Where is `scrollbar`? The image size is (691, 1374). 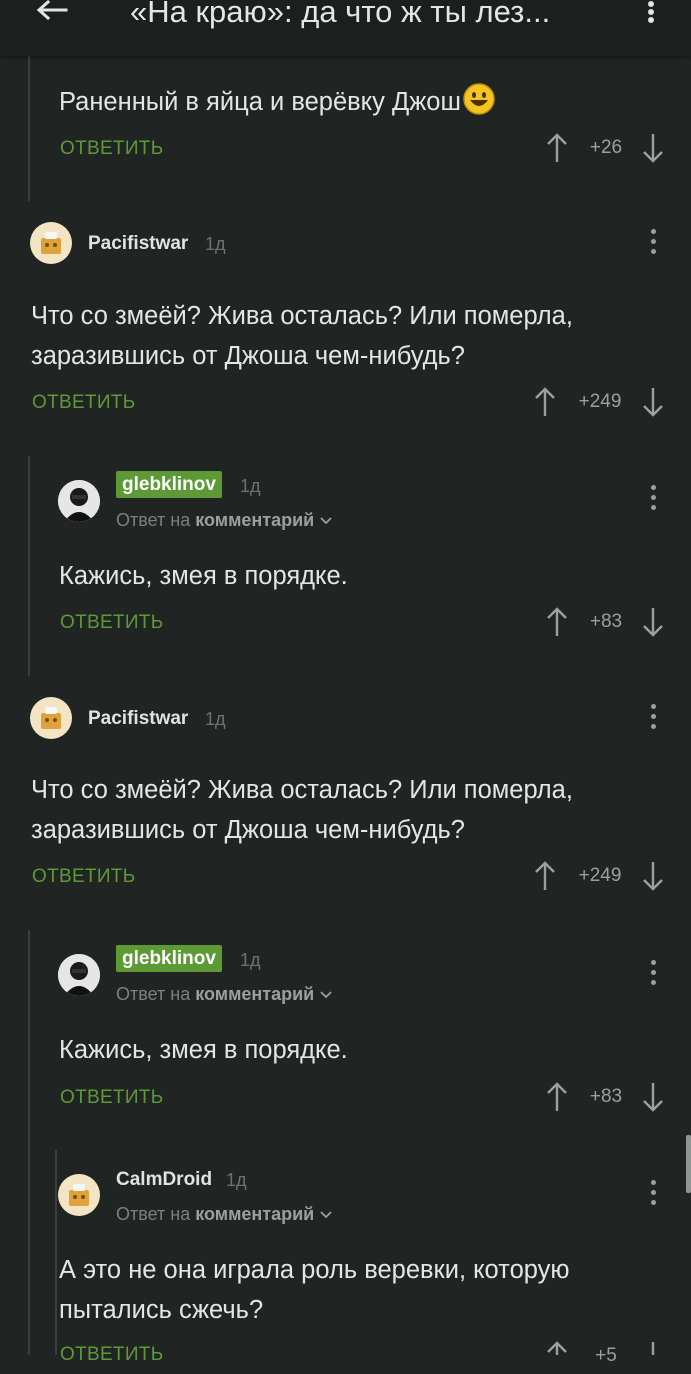
scrollbar is located at coordinates (688, 1164).